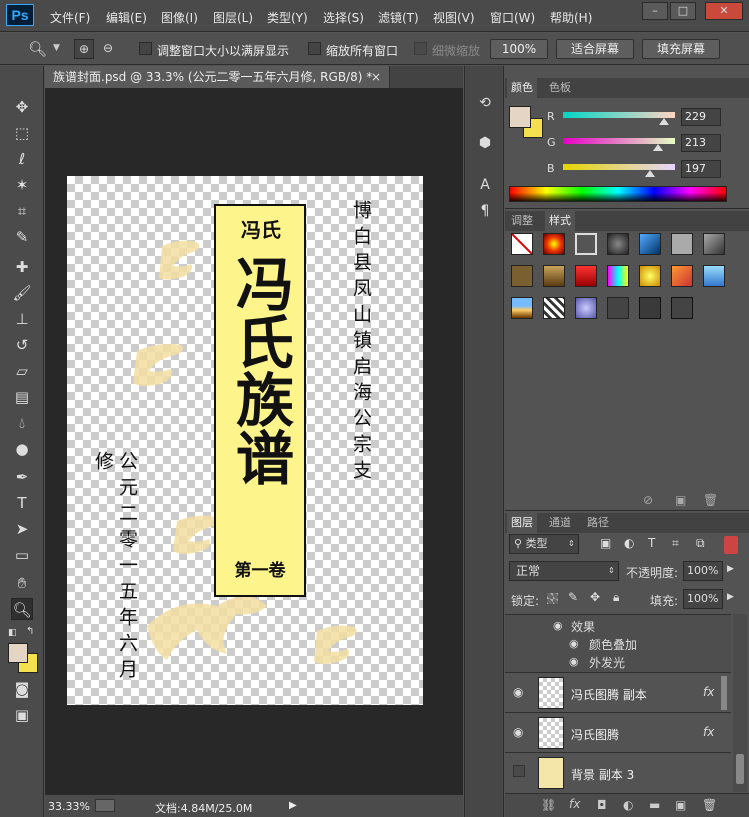 The height and width of the screenshot is (817, 749). I want to click on foreground-color-swatch, so click(18, 653).